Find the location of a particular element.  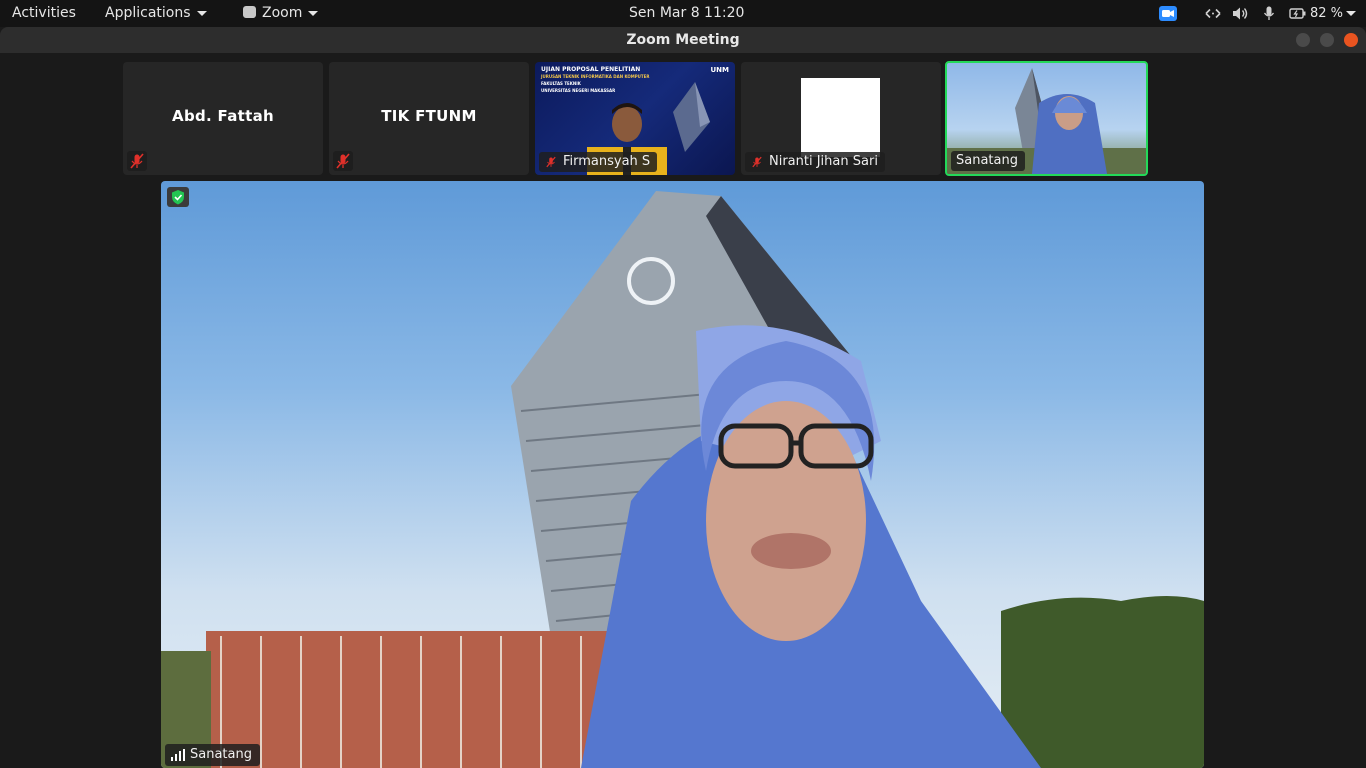

app-menu-label: Zoom is located at coordinates (282, 13).